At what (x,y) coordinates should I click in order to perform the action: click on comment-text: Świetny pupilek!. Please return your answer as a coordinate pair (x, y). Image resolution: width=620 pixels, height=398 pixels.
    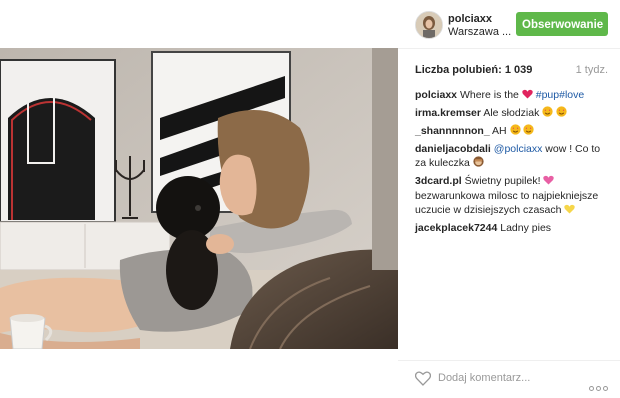
    Looking at the image, I should click on (502, 181).